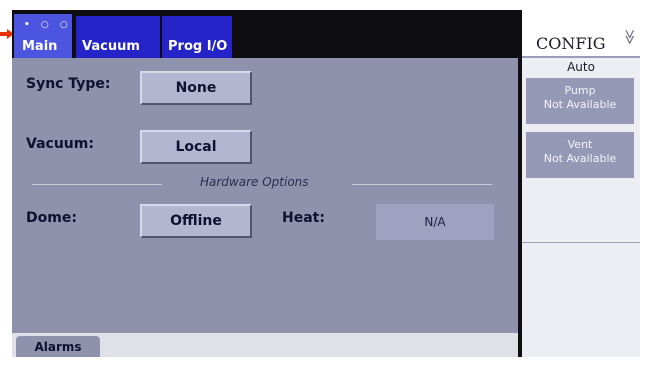 This screenshot has width=651, height=366. What do you see at coordinates (196, 221) in the screenshot?
I see `dome-button: Offline` at bounding box center [196, 221].